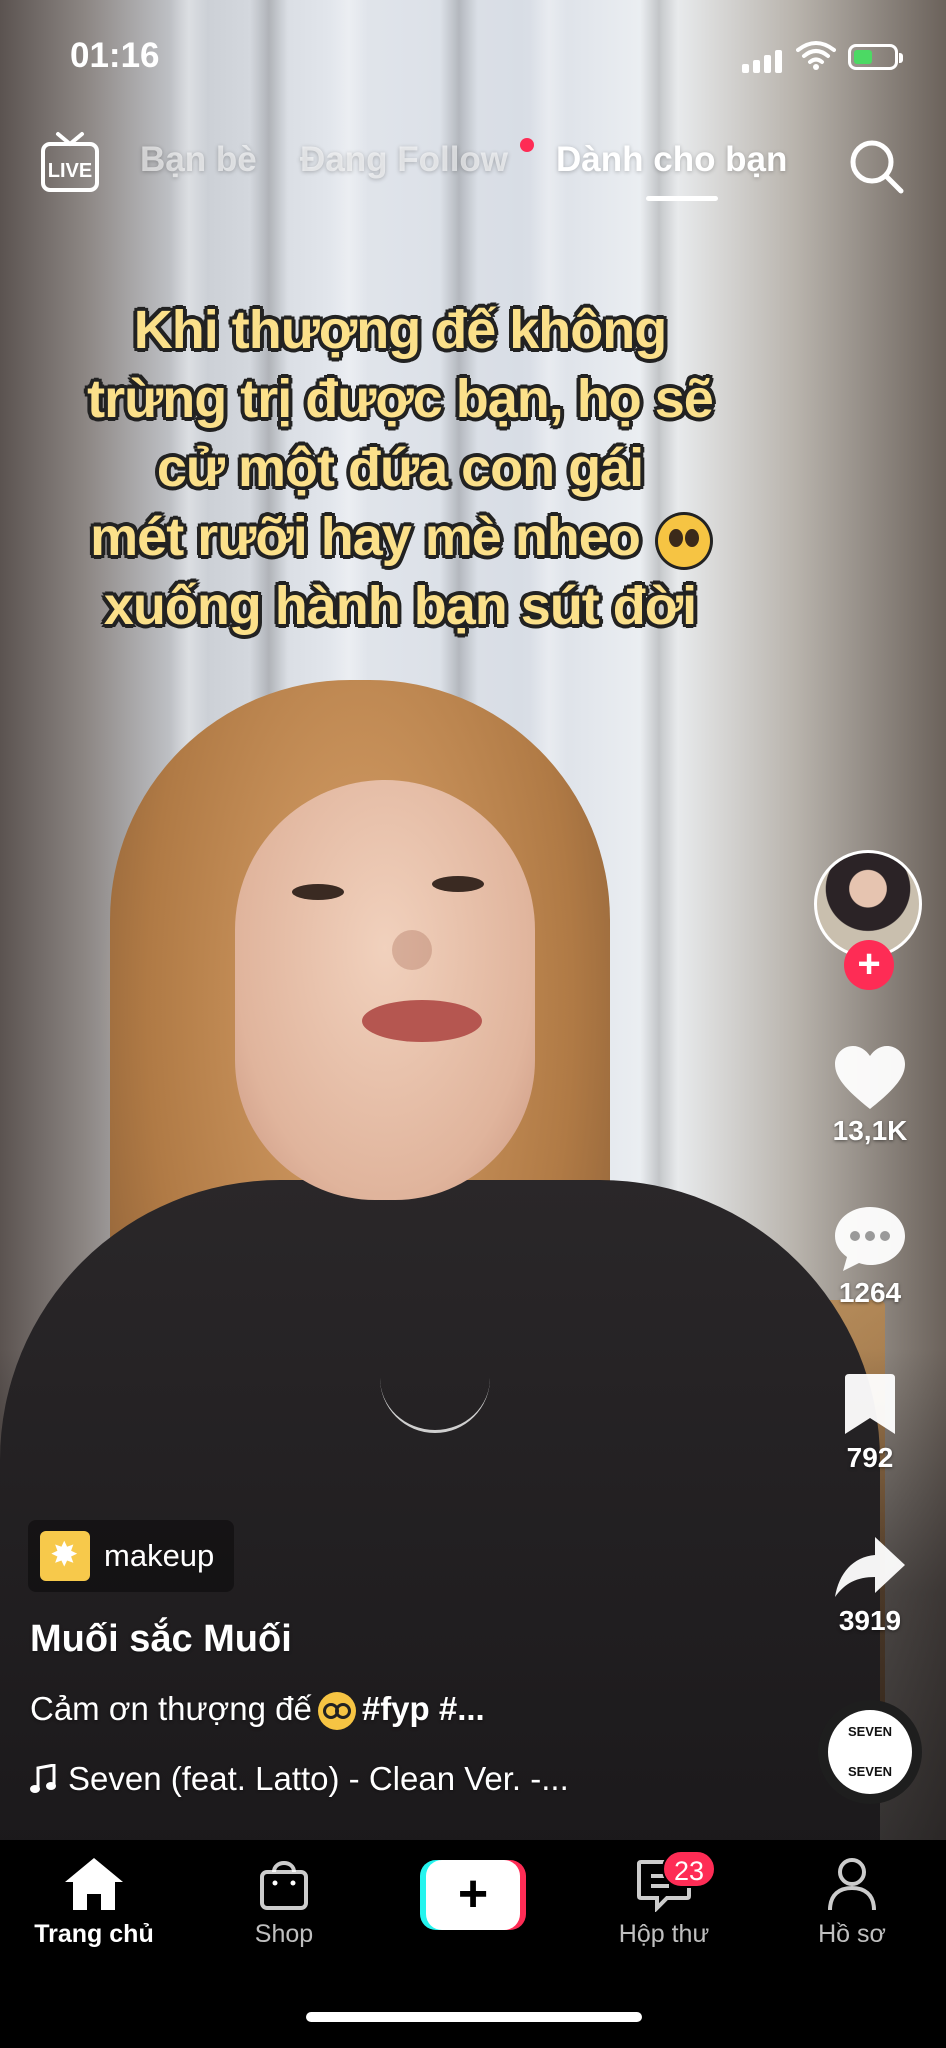 The image size is (946, 2048). Describe the element at coordinates (94, 1934) in the screenshot. I see `tab-home-label: Trang chủ` at that location.